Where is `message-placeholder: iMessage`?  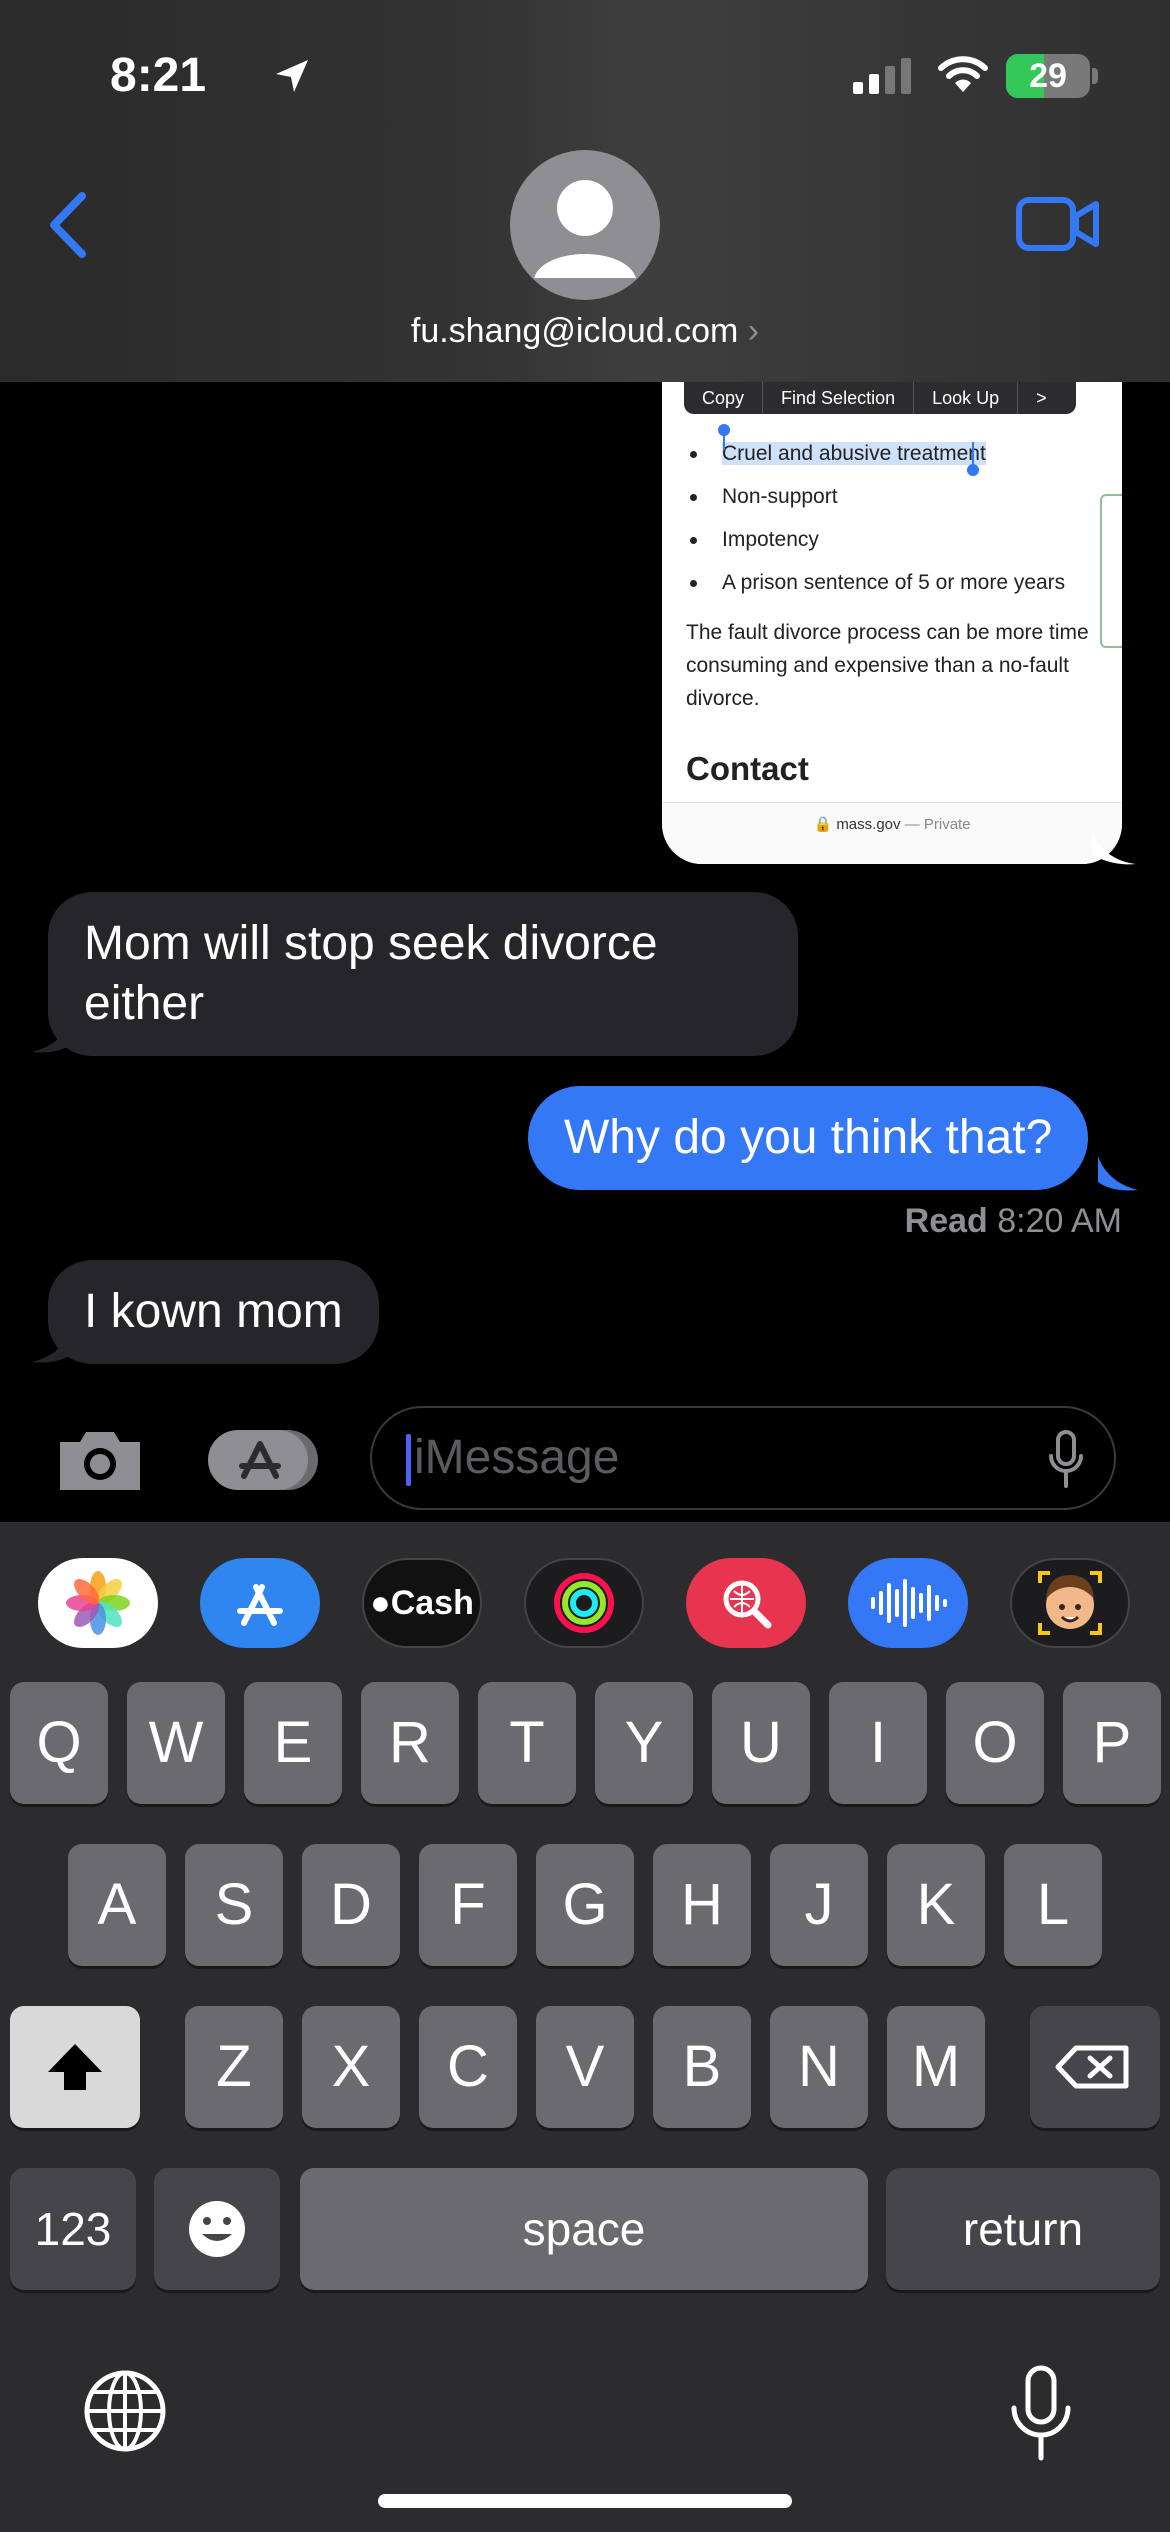 message-placeholder: iMessage is located at coordinates (517, 1457).